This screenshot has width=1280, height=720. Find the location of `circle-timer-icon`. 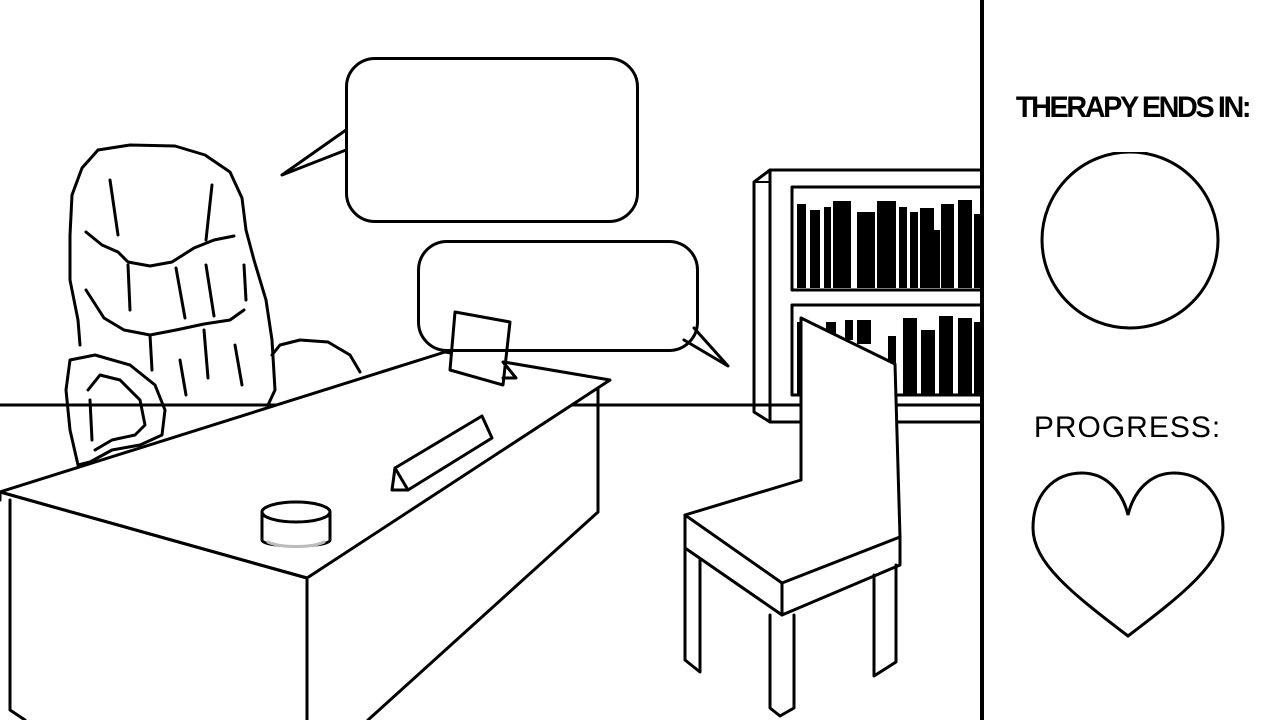

circle-timer-icon is located at coordinates (1130, 241).